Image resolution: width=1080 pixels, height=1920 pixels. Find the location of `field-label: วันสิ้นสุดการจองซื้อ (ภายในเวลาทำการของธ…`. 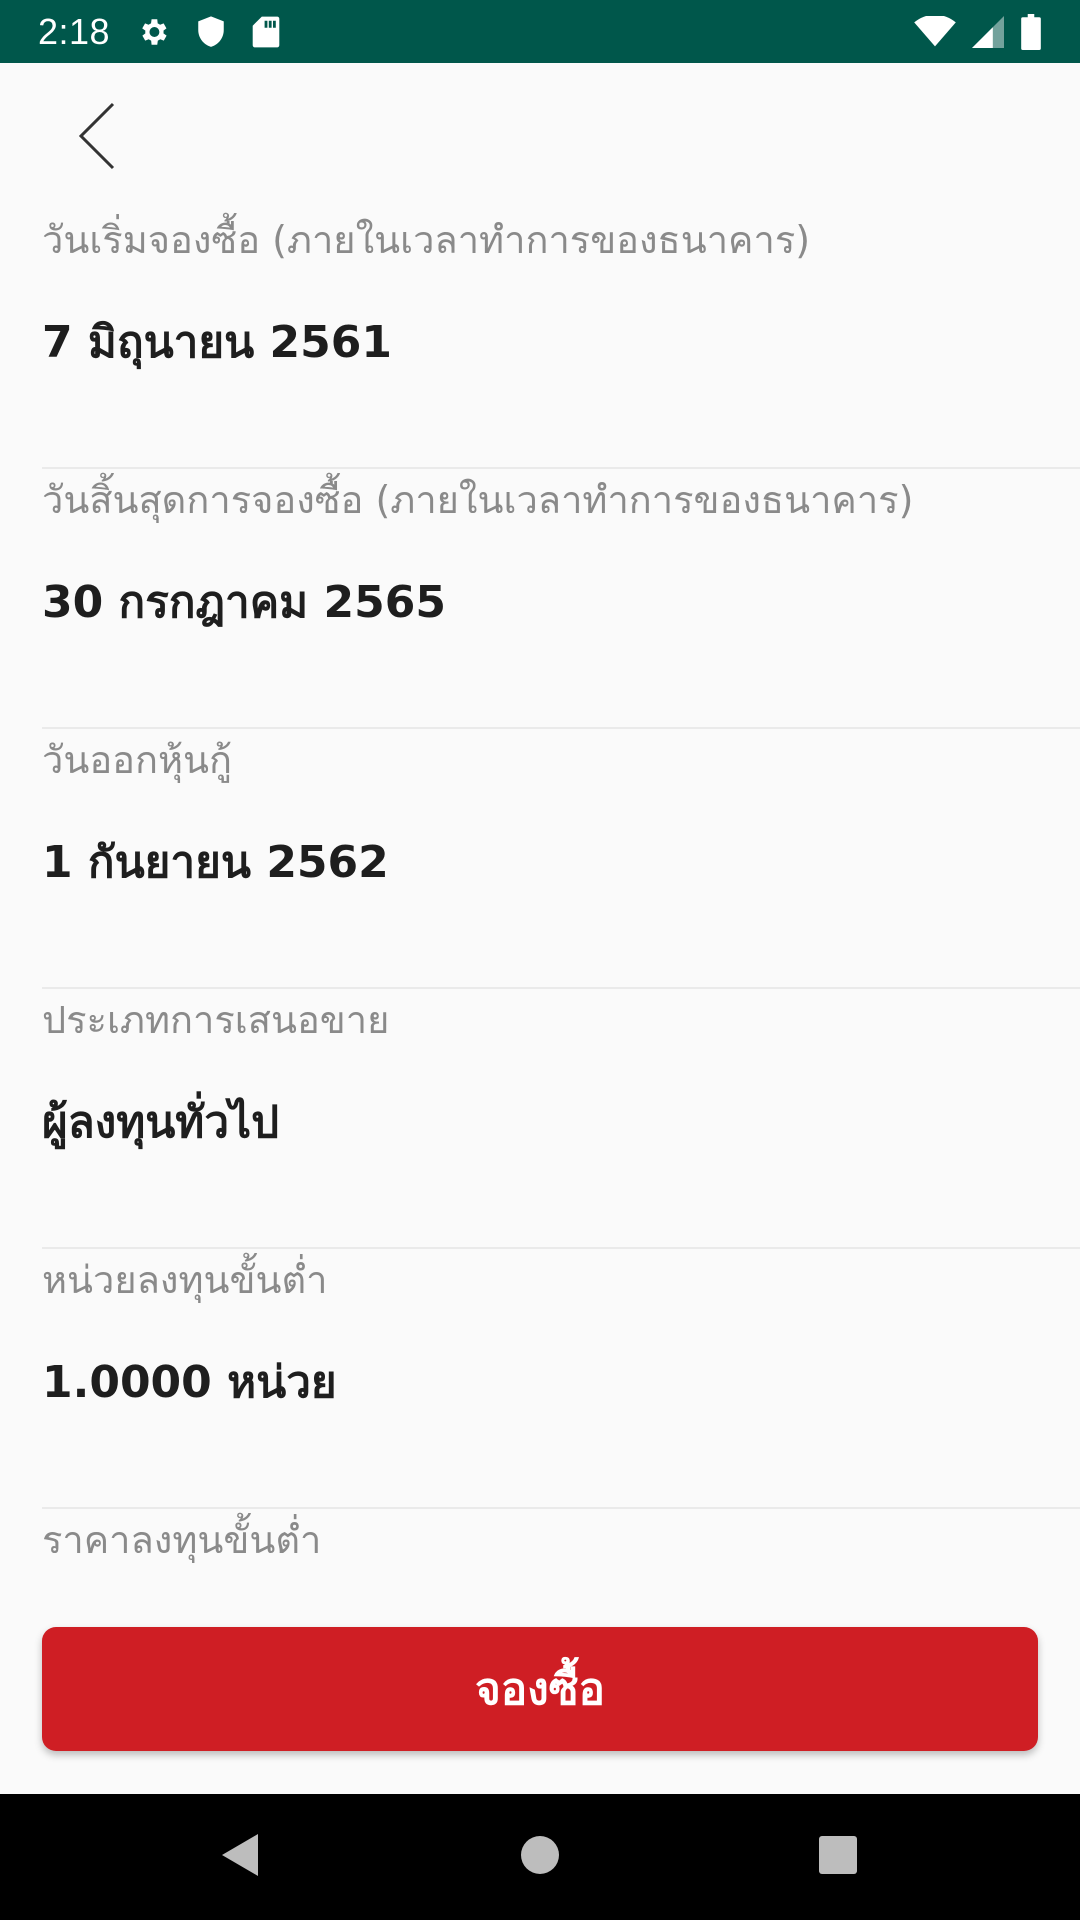

field-label: วันสิ้นสุดการจองซื้อ (ภายในเวลาทำการของธ… is located at coordinates (478, 500).